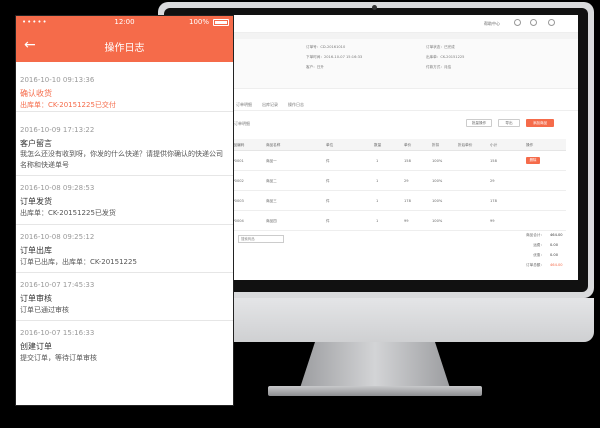 This screenshot has height=428, width=600. Describe the element at coordinates (198, 22) in the screenshot. I see `battery-percent: 100%` at that location.